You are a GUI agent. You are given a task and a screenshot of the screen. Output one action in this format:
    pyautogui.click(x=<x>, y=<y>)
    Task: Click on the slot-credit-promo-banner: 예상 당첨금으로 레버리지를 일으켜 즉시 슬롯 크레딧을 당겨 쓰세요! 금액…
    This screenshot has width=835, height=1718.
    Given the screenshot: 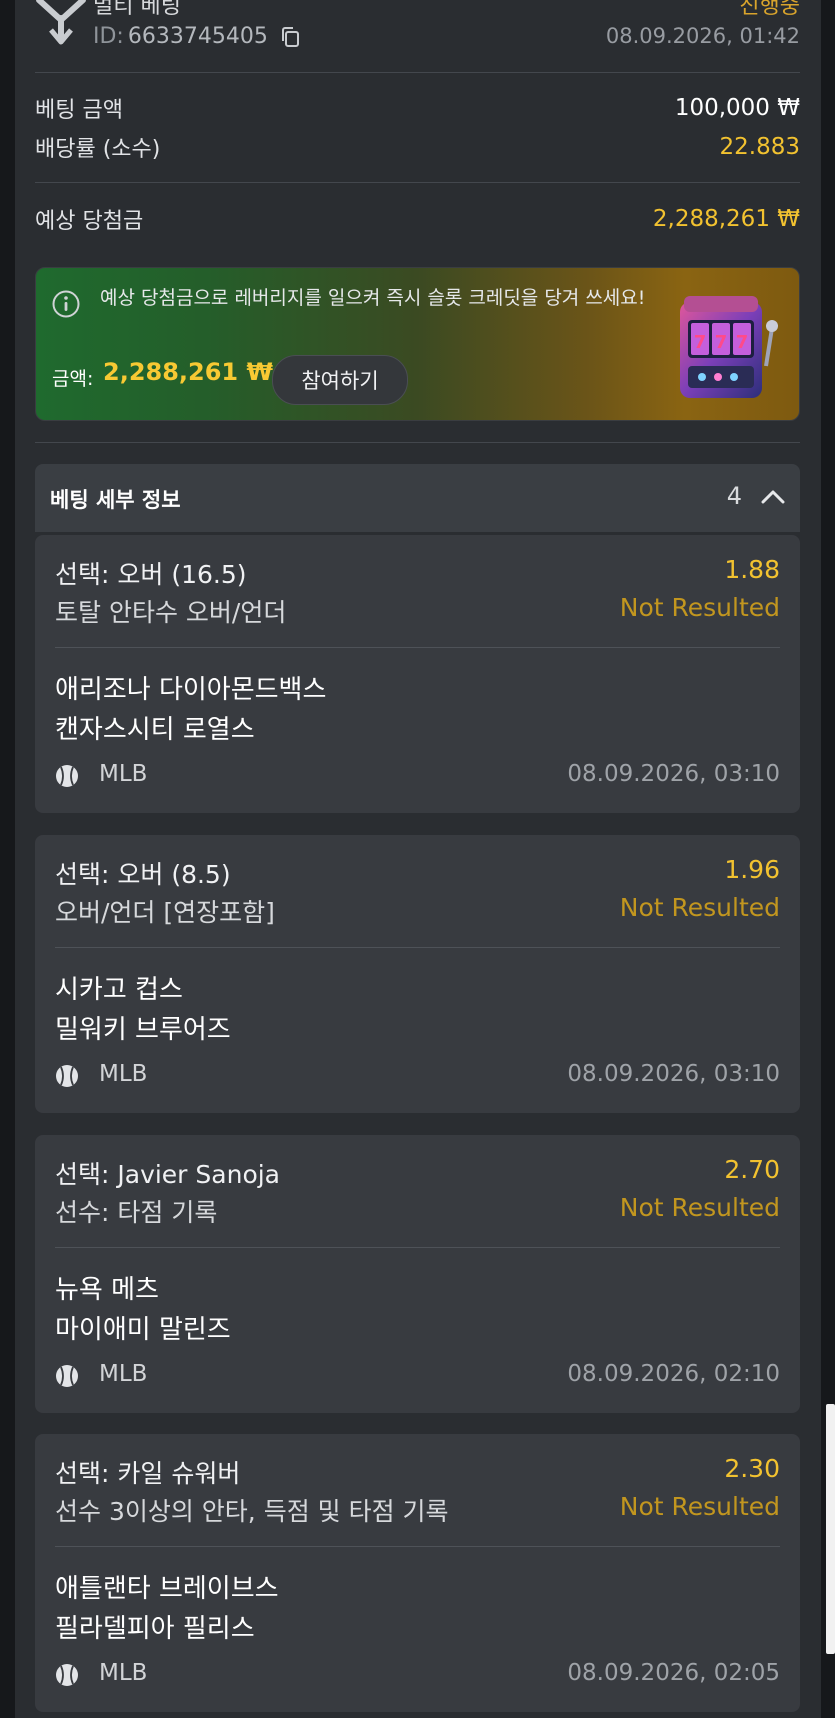 What is the action you would take?
    pyautogui.click(x=417, y=344)
    